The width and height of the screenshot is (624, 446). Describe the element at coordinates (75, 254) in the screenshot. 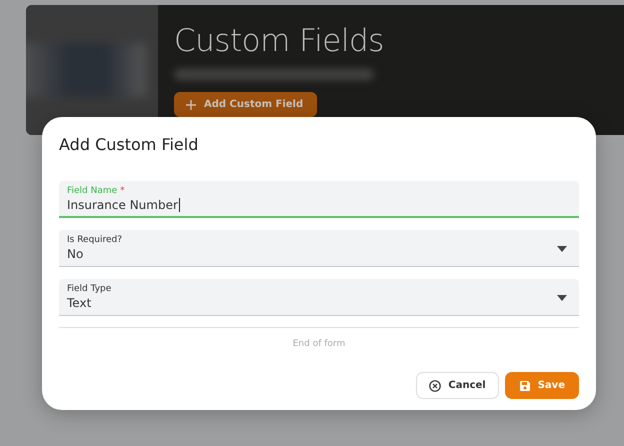

I see `field-value: No` at that location.